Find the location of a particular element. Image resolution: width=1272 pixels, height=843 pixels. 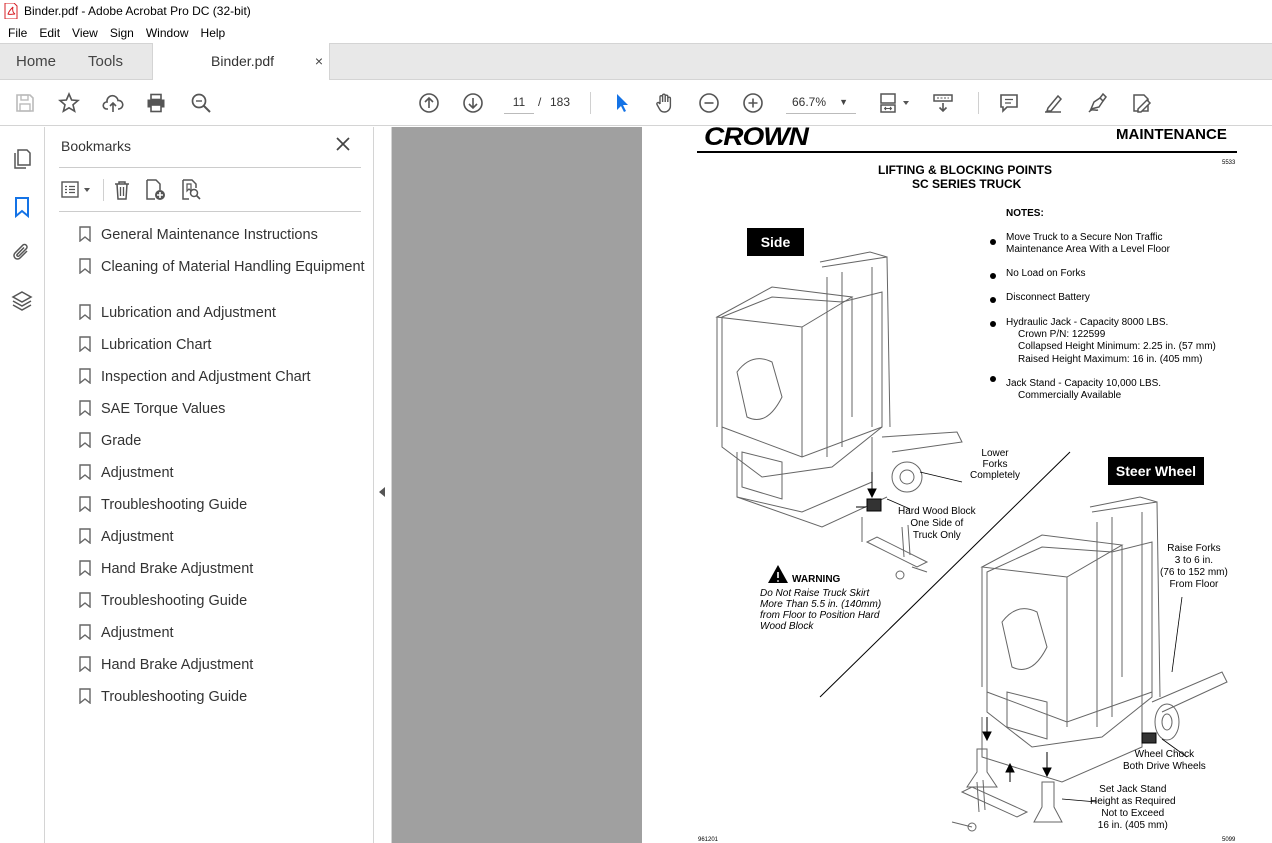

draw-pen-icon is located at coordinates (1097, 103).